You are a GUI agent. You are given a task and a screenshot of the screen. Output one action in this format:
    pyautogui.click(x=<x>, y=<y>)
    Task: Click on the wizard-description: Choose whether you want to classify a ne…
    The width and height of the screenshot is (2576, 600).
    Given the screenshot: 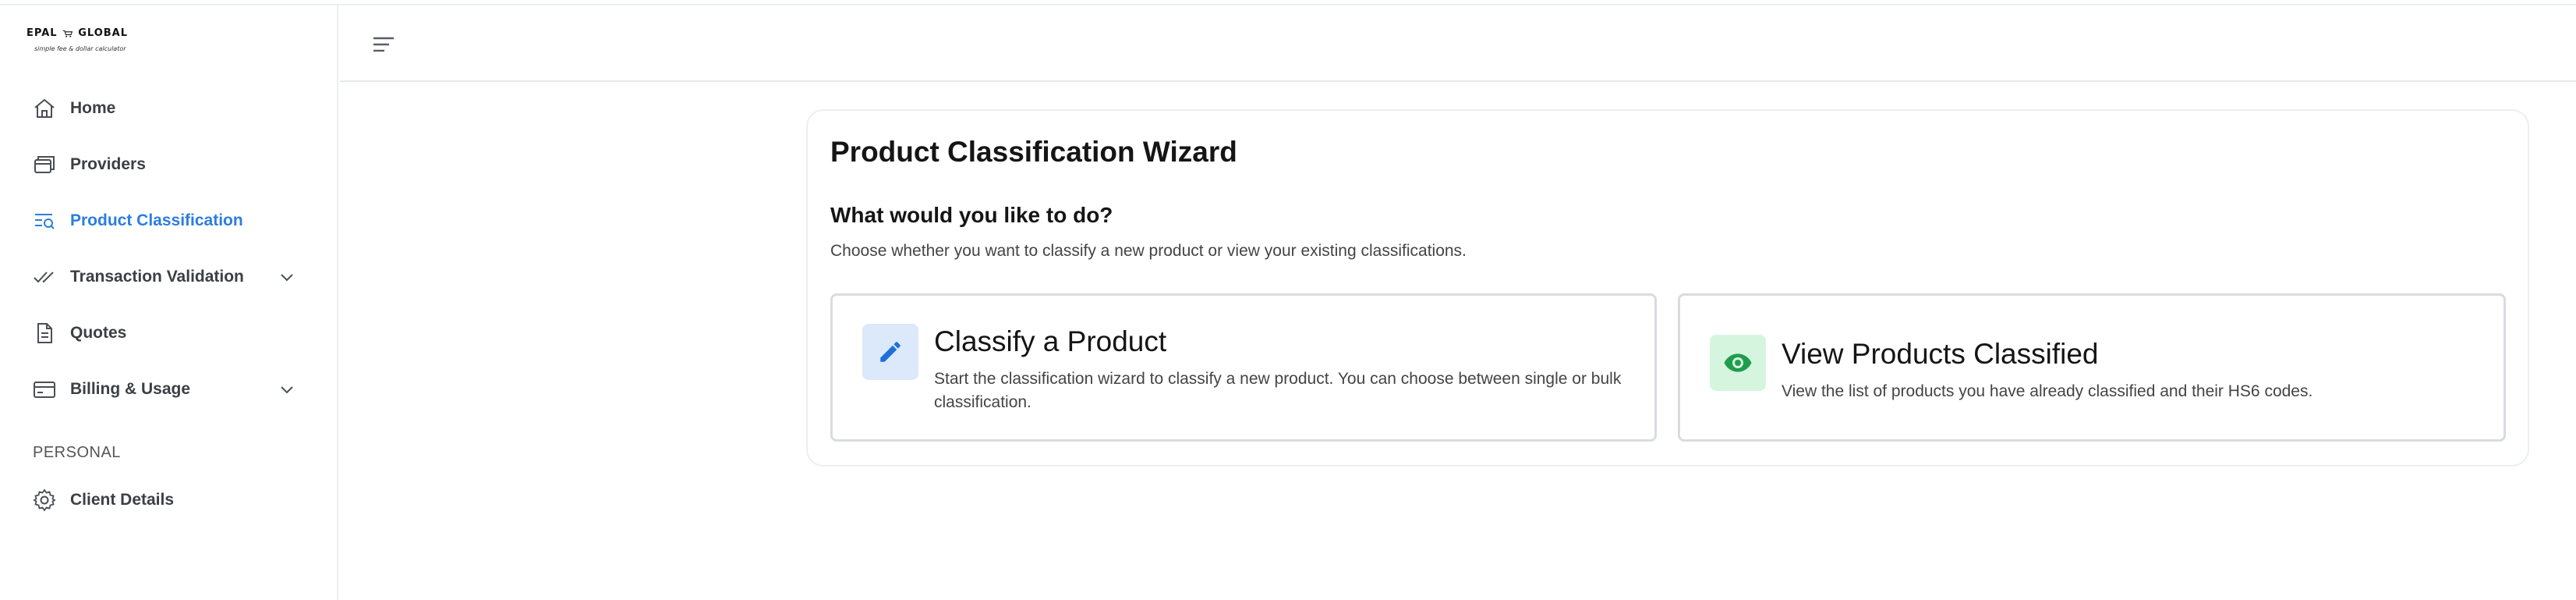 What is the action you would take?
    pyautogui.click(x=1148, y=251)
    